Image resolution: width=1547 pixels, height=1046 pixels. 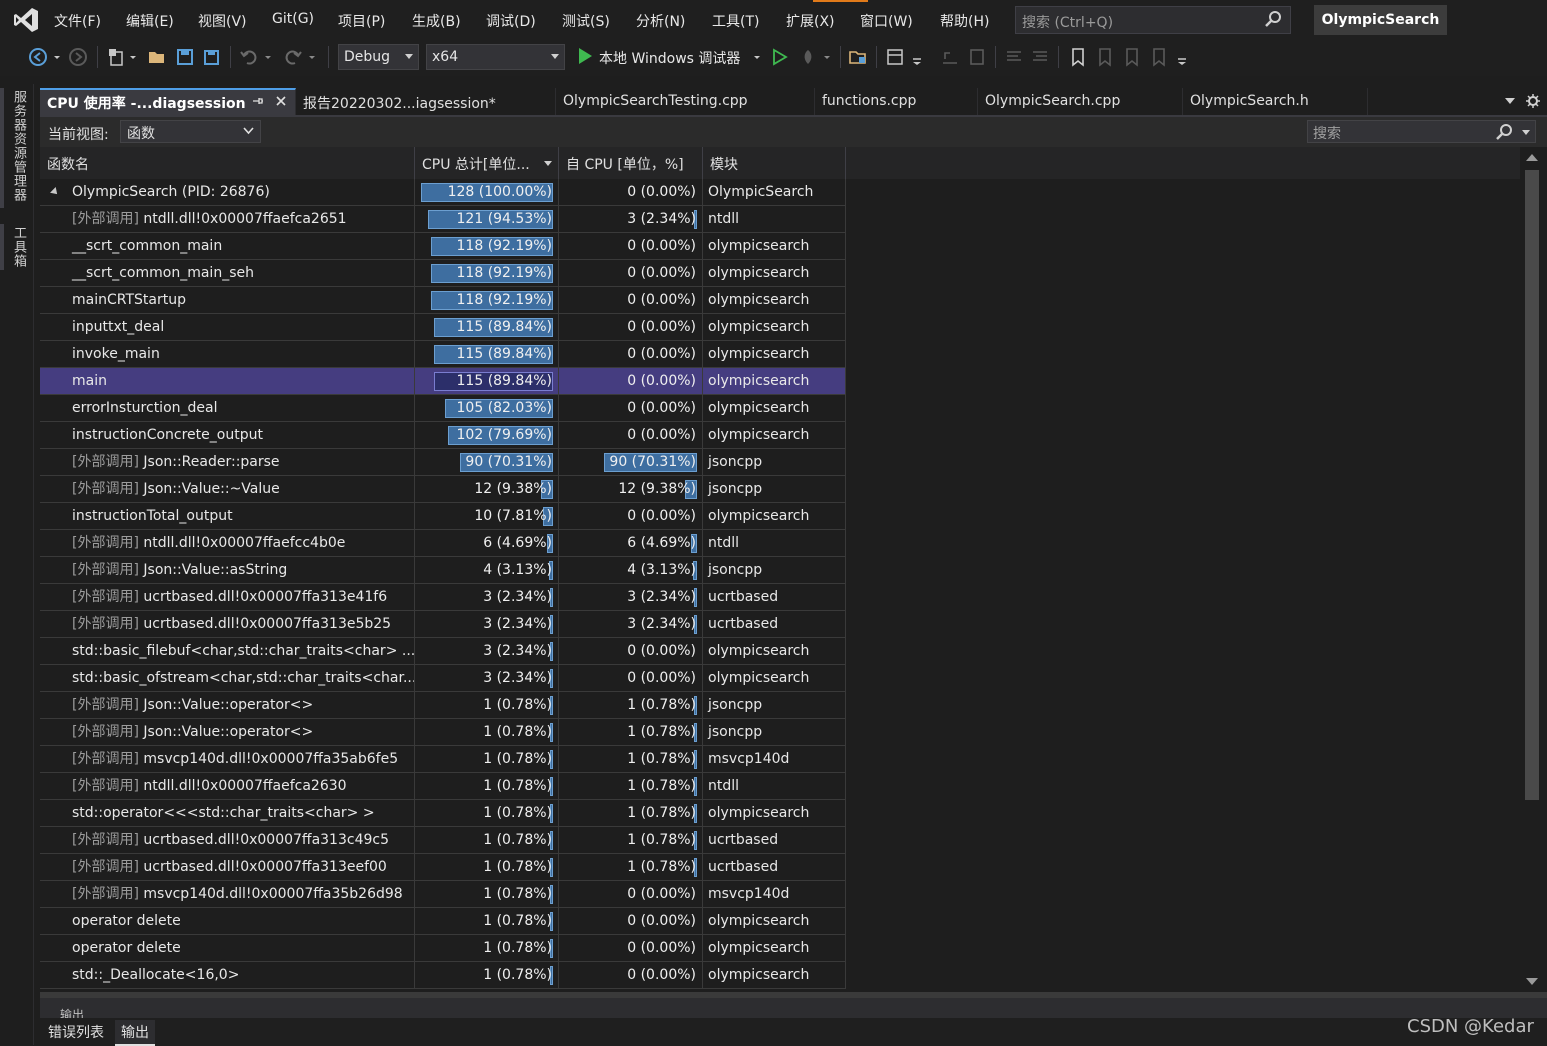 I want to click on open-folder-icon, so click(x=157, y=57).